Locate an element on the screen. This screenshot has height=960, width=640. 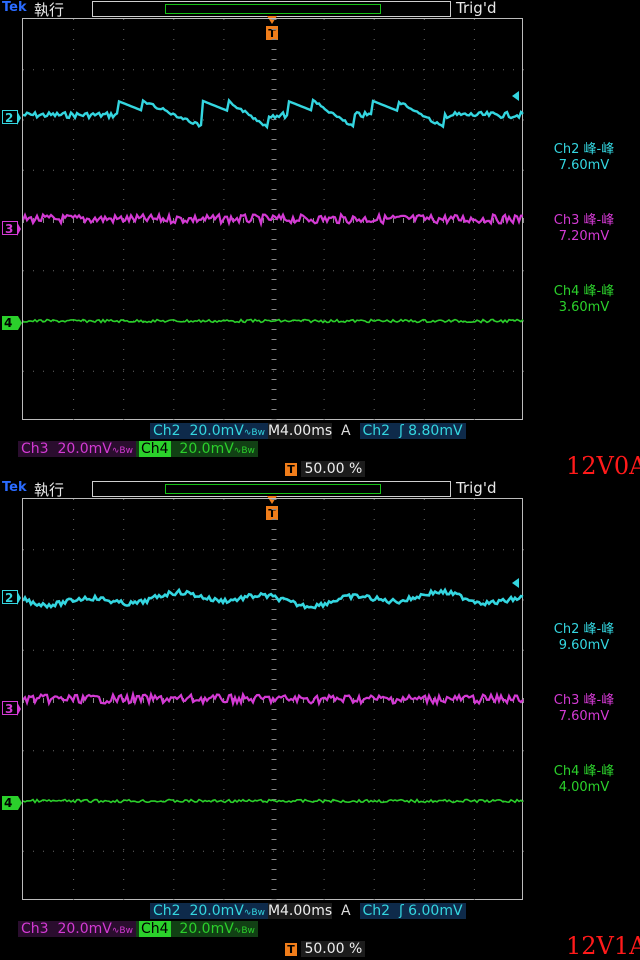
load-label: 12V1A is located at coordinates (603, 946).